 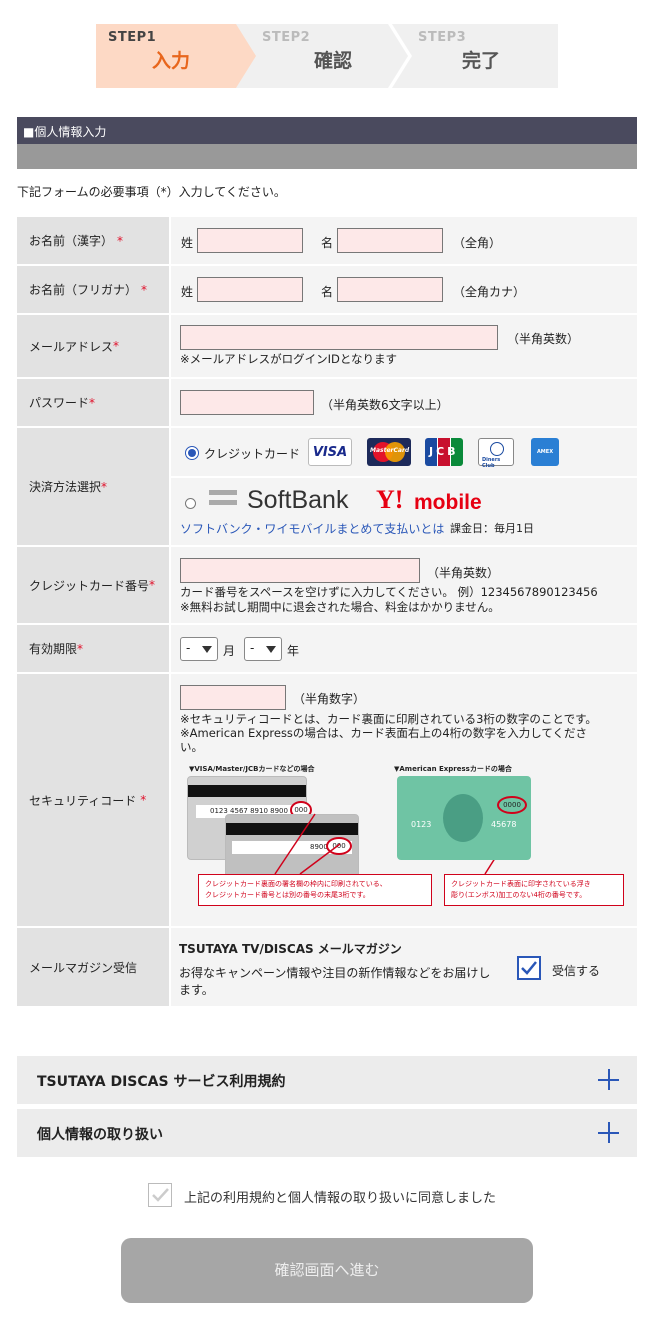 I want to click on payment-credit-radio, so click(x=192, y=453).